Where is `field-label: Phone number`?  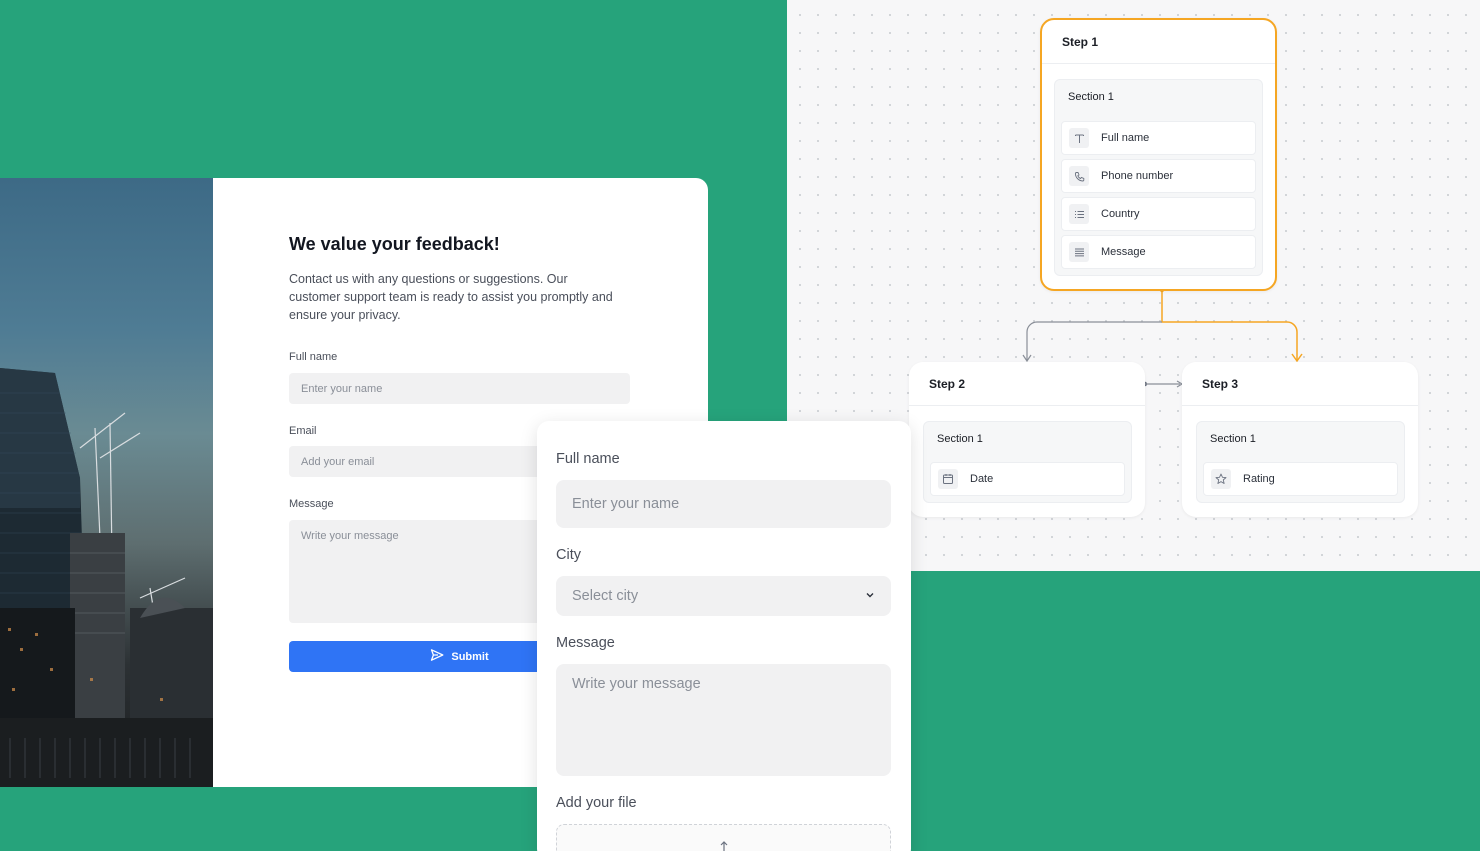
field-label: Phone number is located at coordinates (1137, 176).